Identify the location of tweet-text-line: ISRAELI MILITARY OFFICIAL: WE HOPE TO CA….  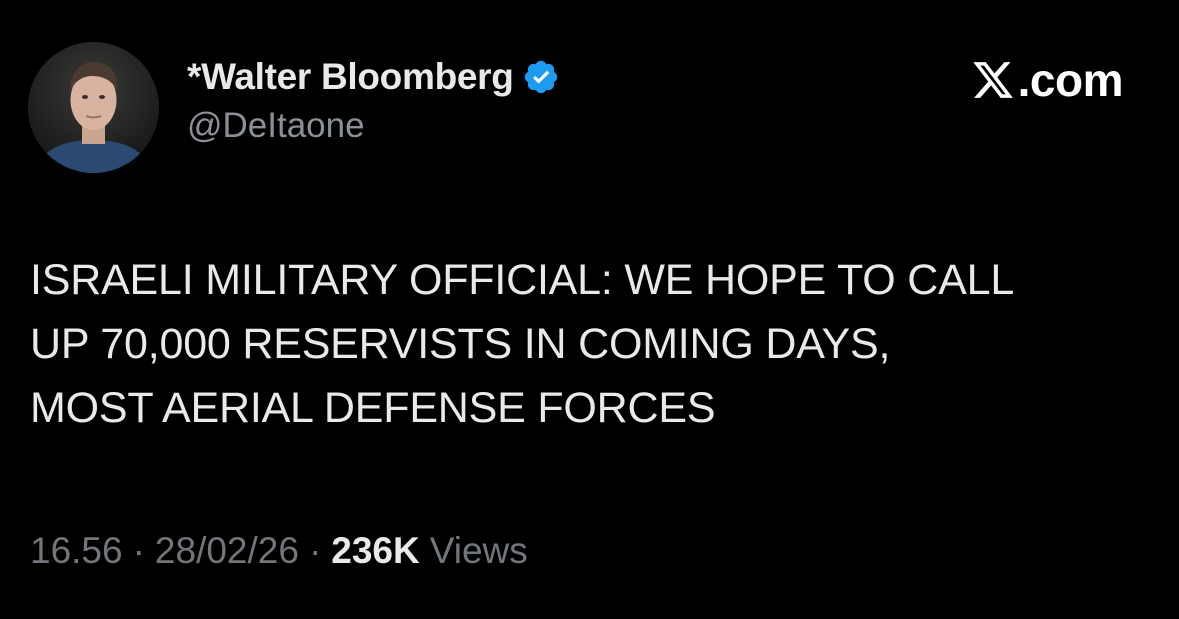
(522, 280).